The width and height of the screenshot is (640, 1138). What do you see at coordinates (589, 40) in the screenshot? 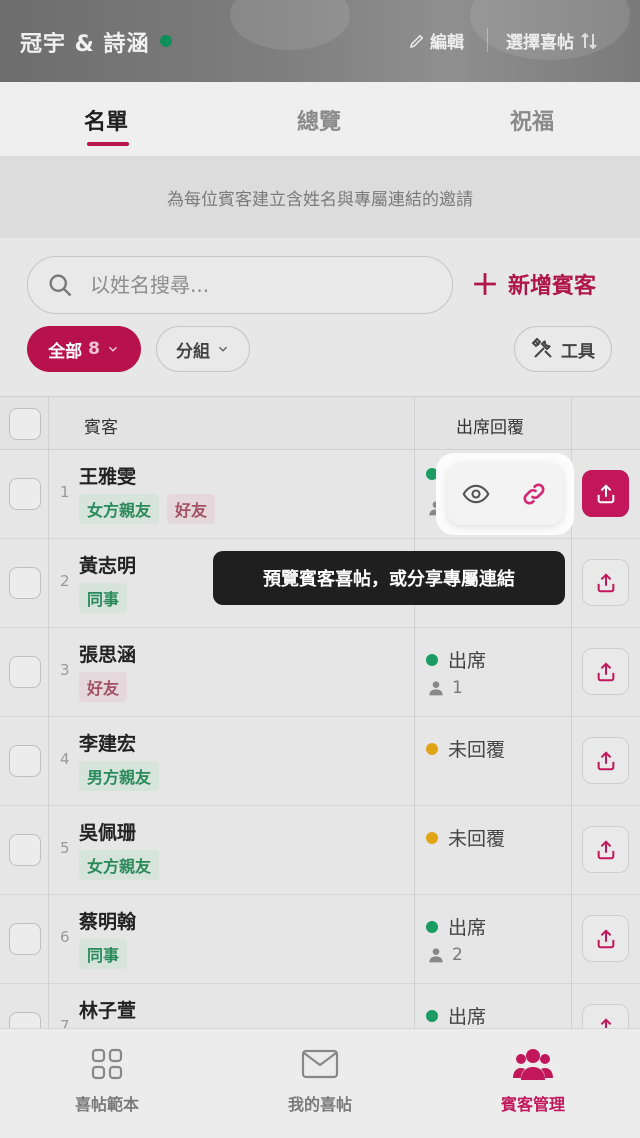
I see `sort-arrows-icon` at bounding box center [589, 40].